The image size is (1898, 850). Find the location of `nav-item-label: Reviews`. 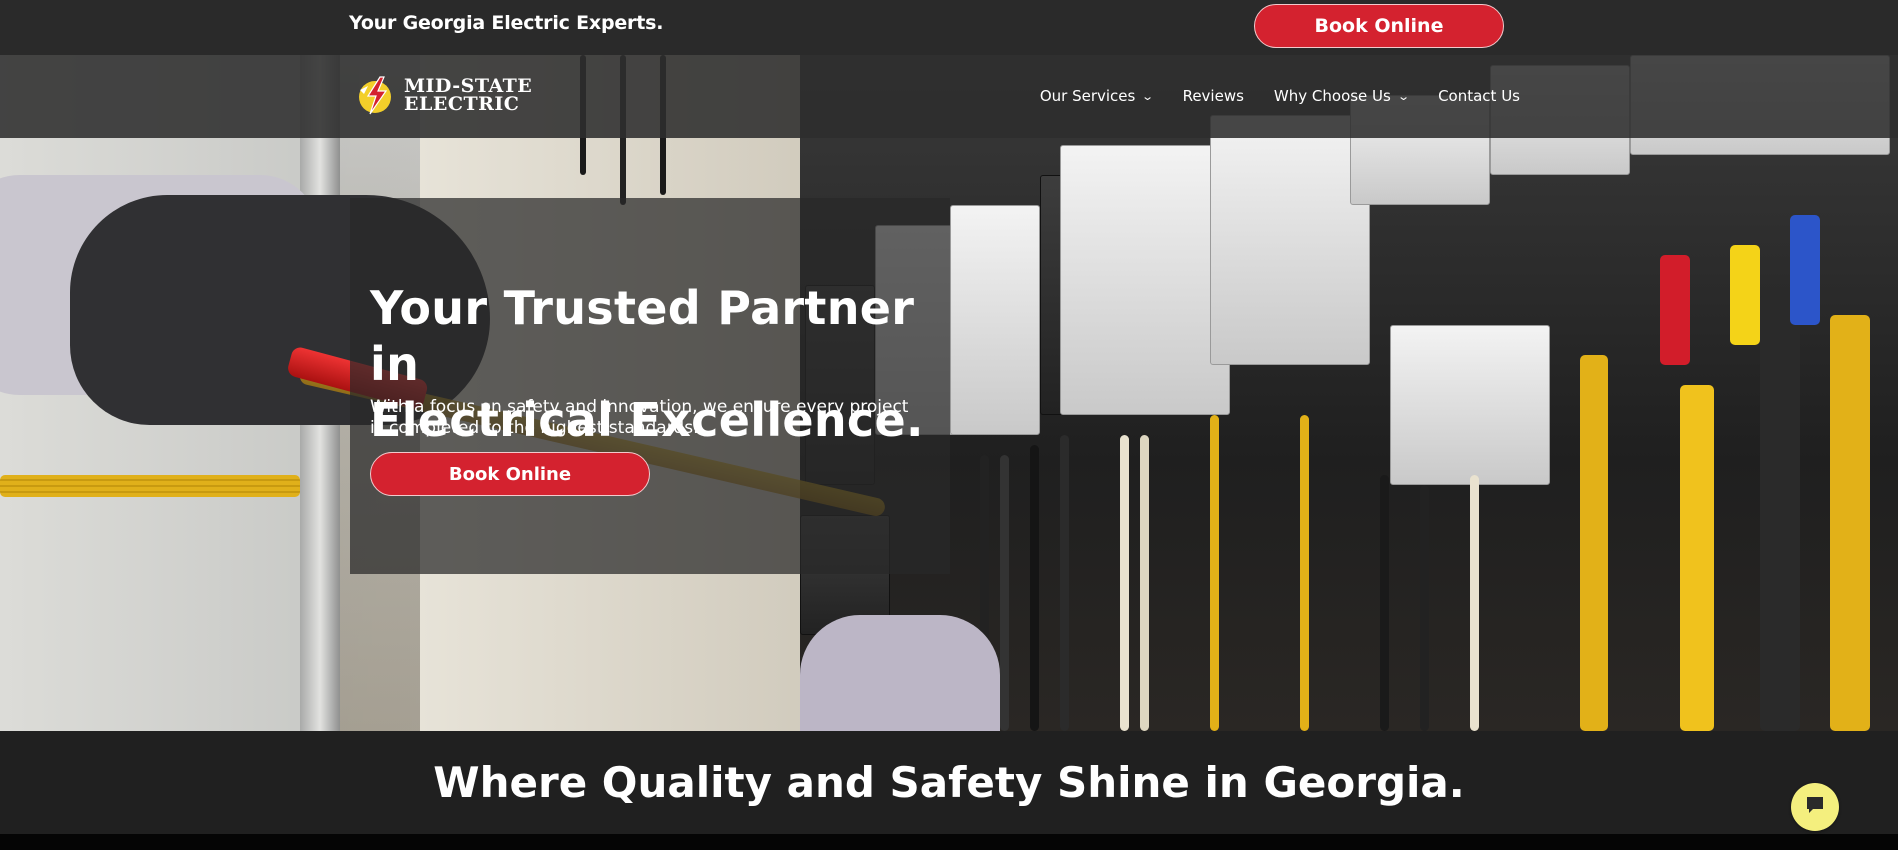

nav-item-label: Reviews is located at coordinates (1213, 96).